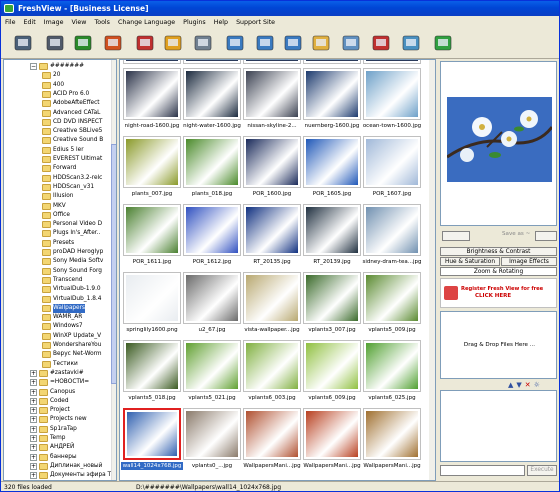  Describe the element at coordinates (293, 43) in the screenshot. I see `image-list-icon` at that location.